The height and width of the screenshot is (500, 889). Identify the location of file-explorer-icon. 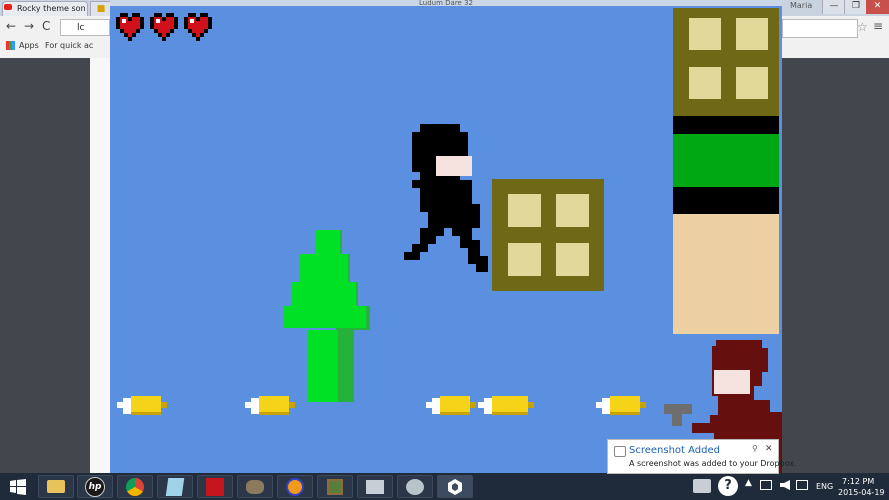
(56, 486).